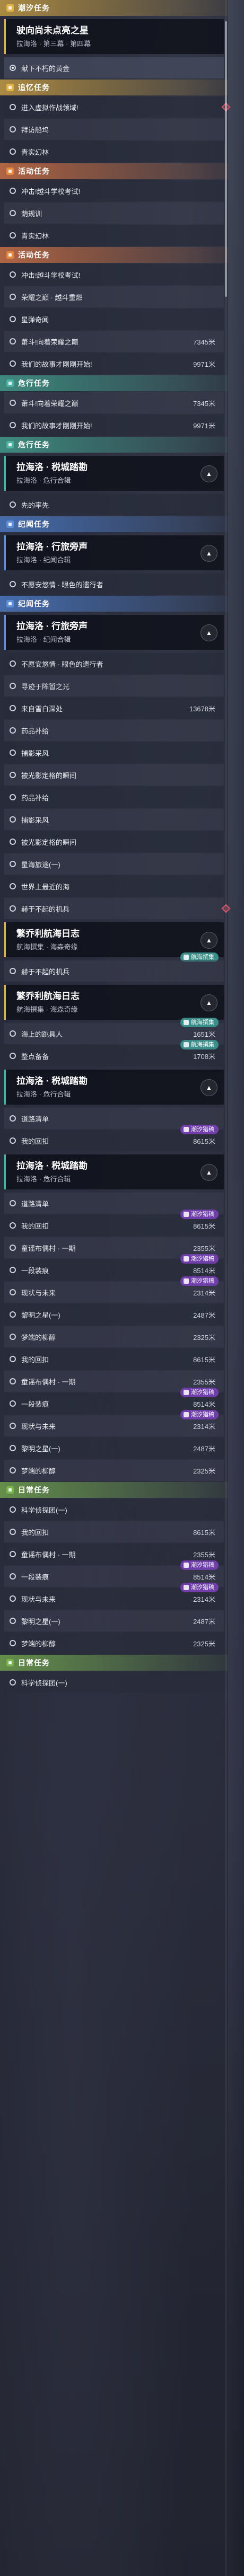 This screenshot has width=244, height=2576. Describe the element at coordinates (35, 731) in the screenshot. I see `task-label: 药品补给` at that location.